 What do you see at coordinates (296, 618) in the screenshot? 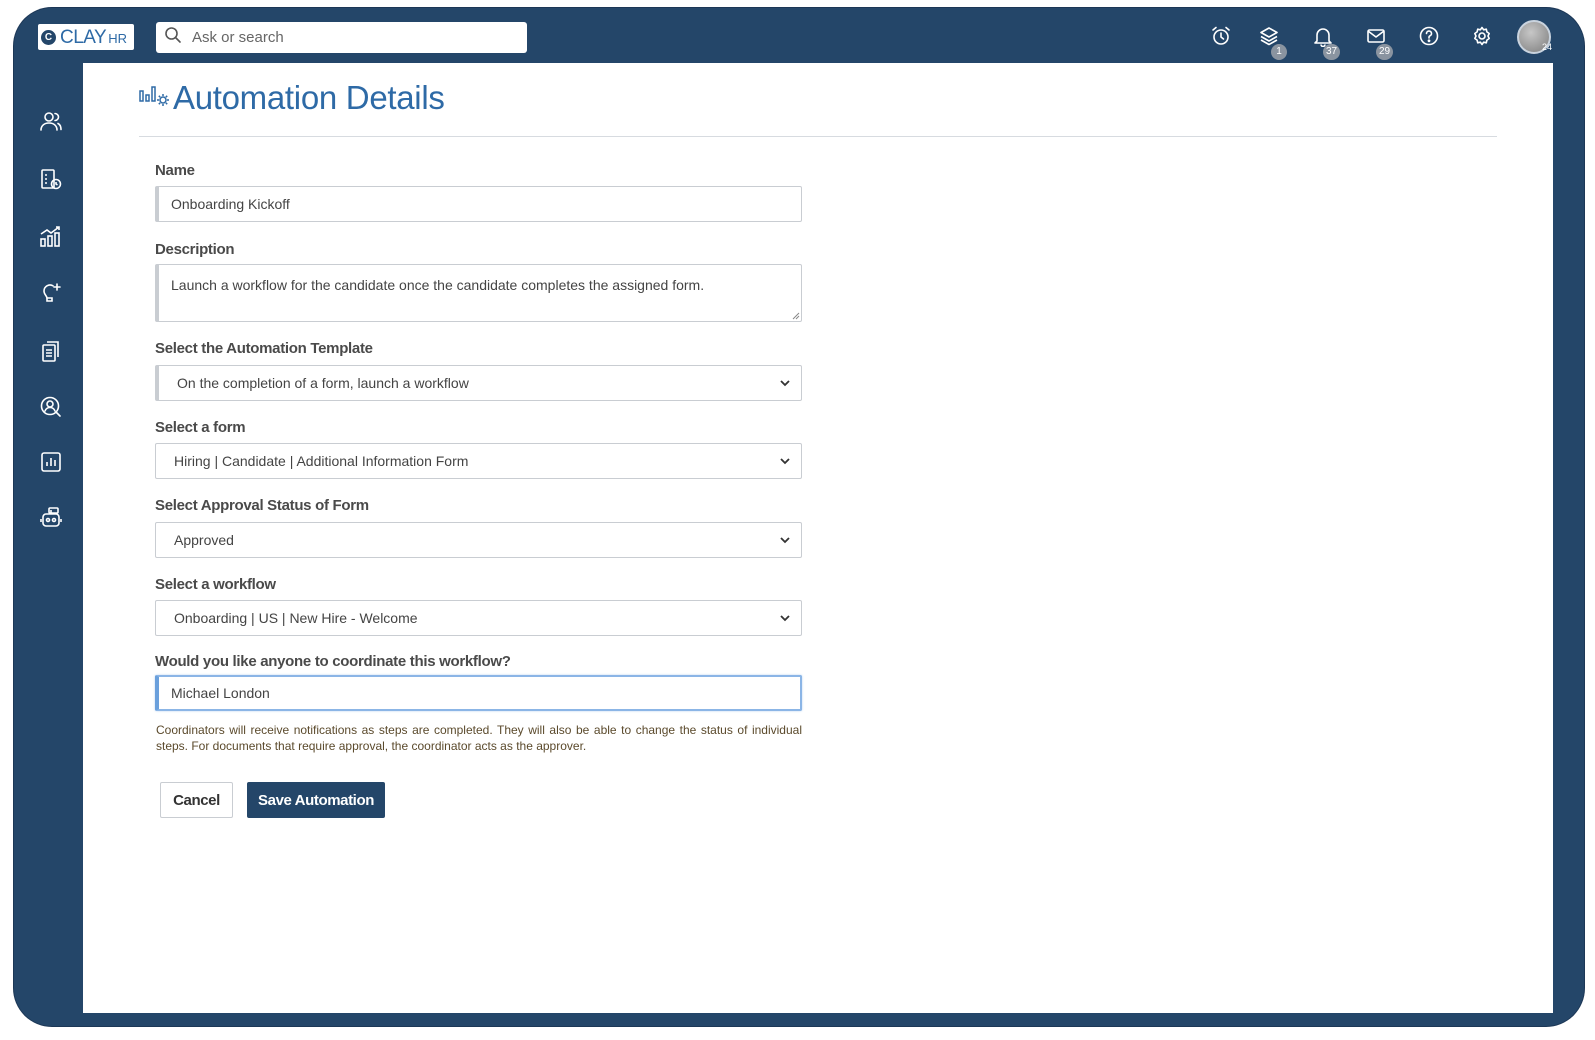
I see `workflow-selected-value: Onboarding | US | New Hire - Welcome` at bounding box center [296, 618].